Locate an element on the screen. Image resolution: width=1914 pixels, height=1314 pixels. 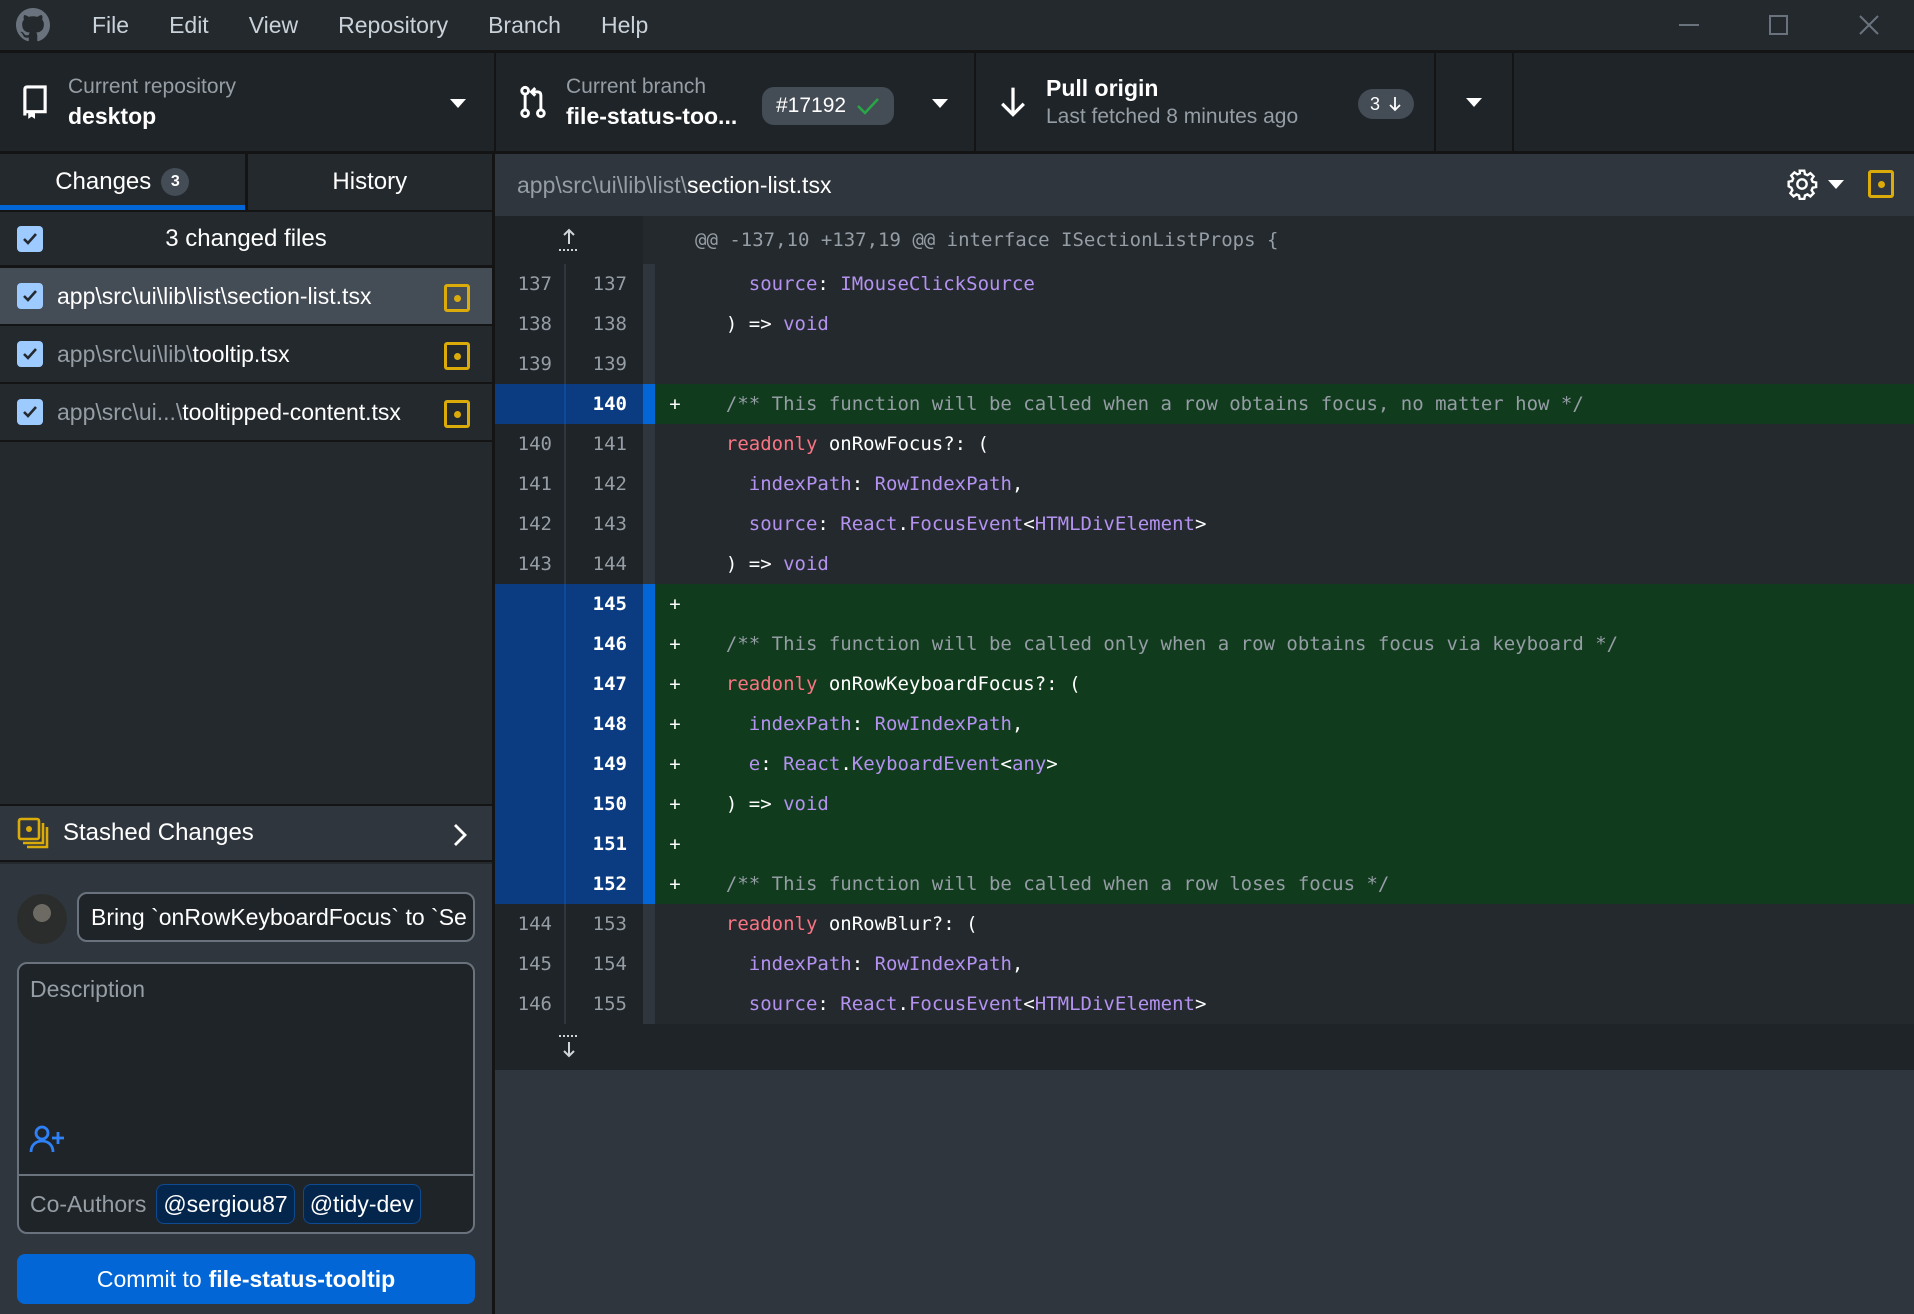
minimize-button is located at coordinates (1689, 25).